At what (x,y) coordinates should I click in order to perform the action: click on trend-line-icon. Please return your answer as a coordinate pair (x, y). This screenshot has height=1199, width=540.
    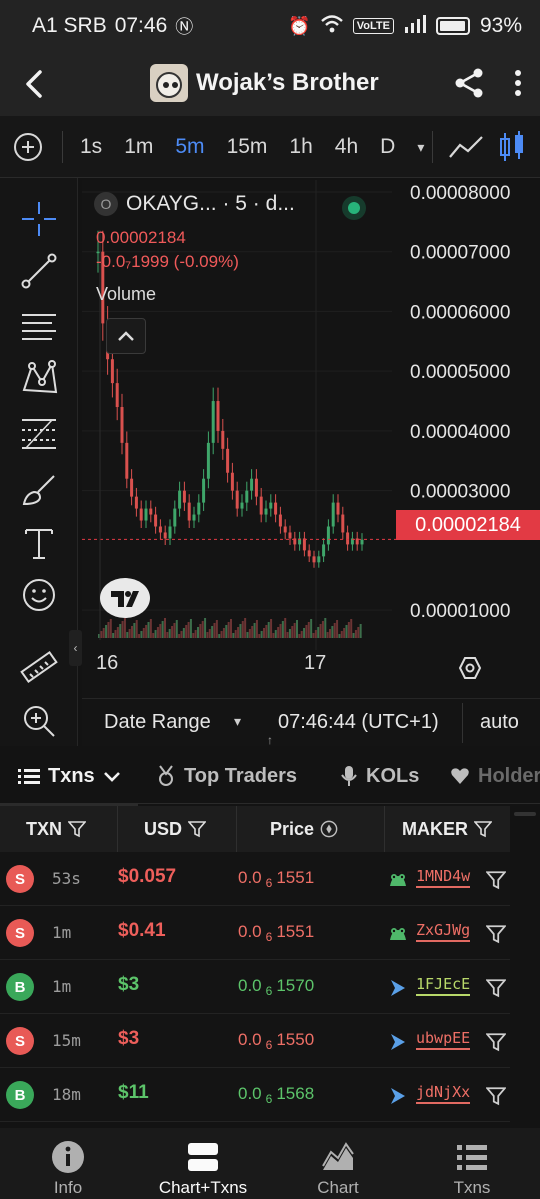
    Looking at the image, I should click on (39, 271).